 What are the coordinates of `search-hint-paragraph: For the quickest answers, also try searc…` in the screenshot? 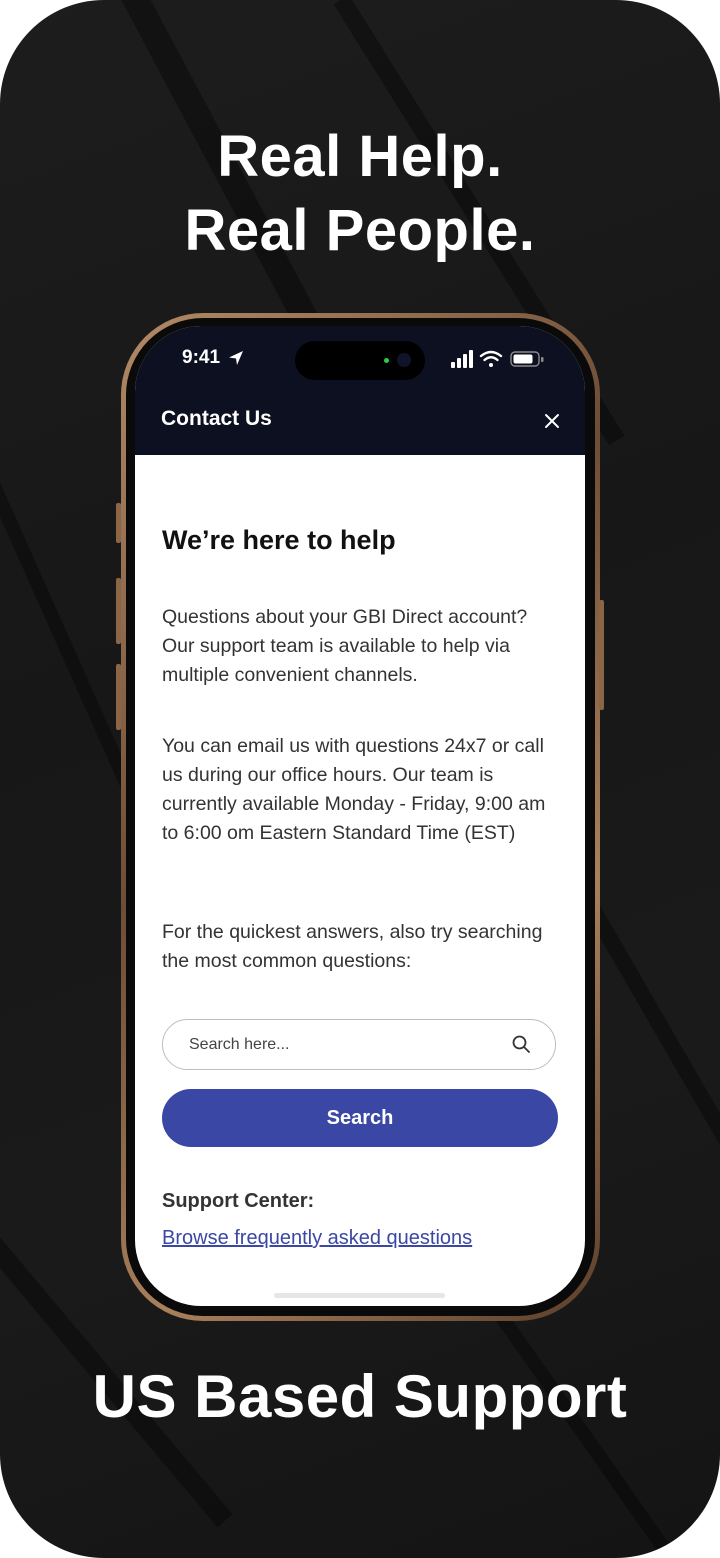 It's located at (352, 946).